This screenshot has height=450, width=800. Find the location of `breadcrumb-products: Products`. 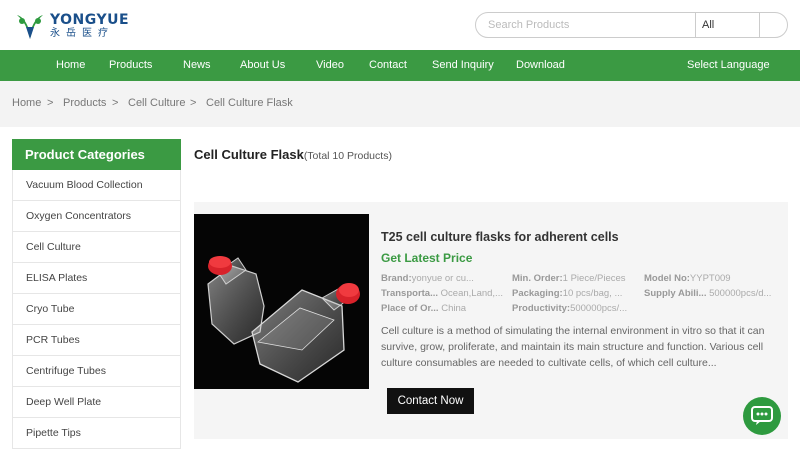

breadcrumb-products: Products is located at coordinates (84, 103).